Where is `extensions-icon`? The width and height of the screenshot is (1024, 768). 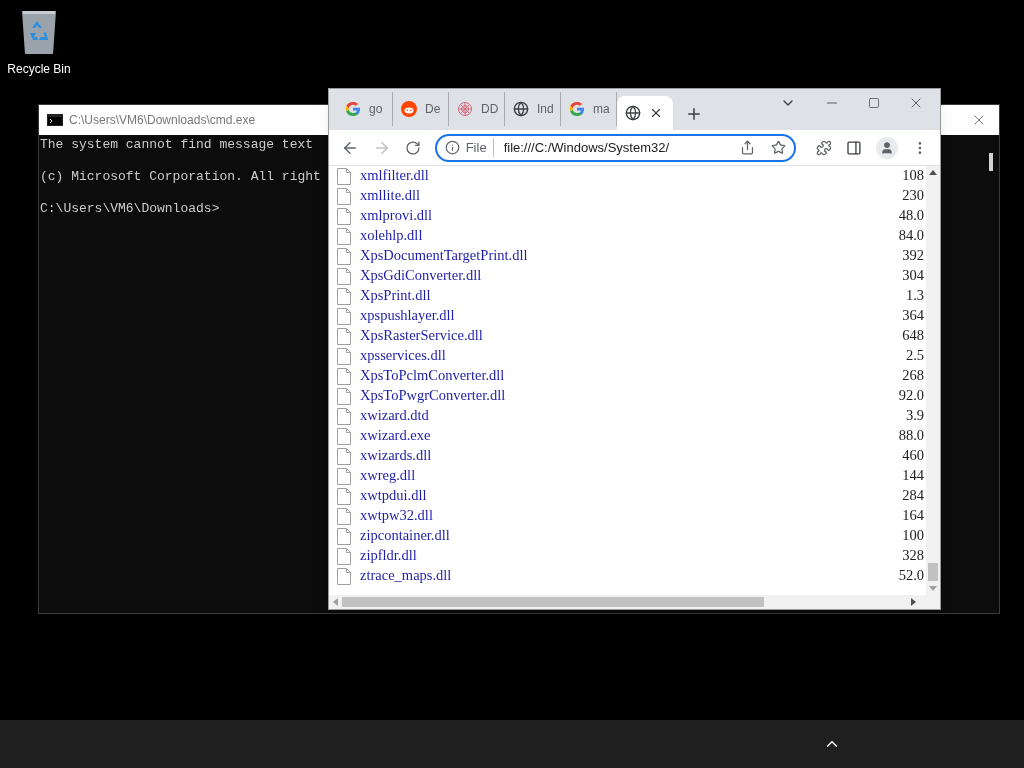
extensions-icon is located at coordinates (824, 147).